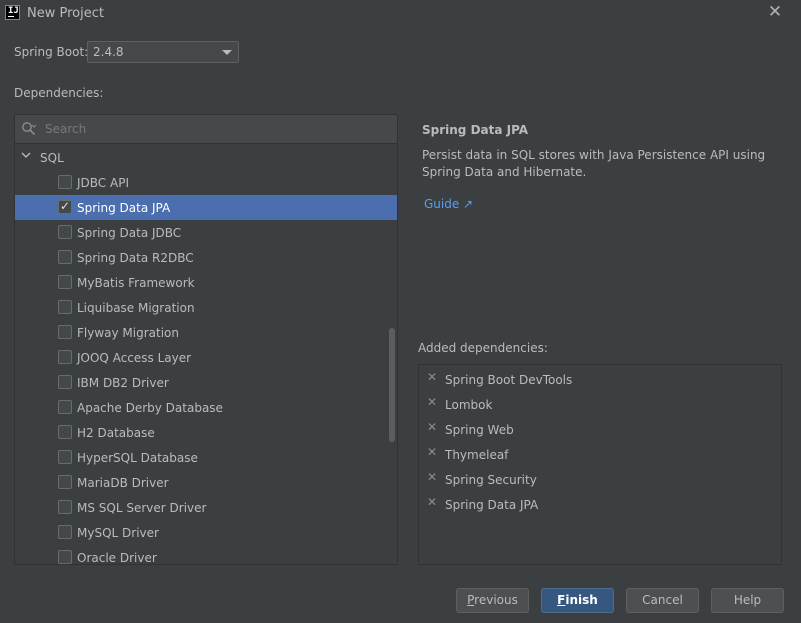  I want to click on tree-group-label: SQL, so click(52, 158).